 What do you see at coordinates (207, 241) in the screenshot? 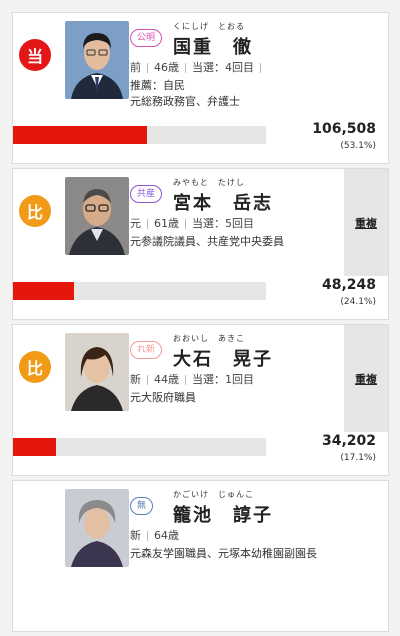
I see `career-label: 元参議院議員、共産党中央委員` at bounding box center [207, 241].